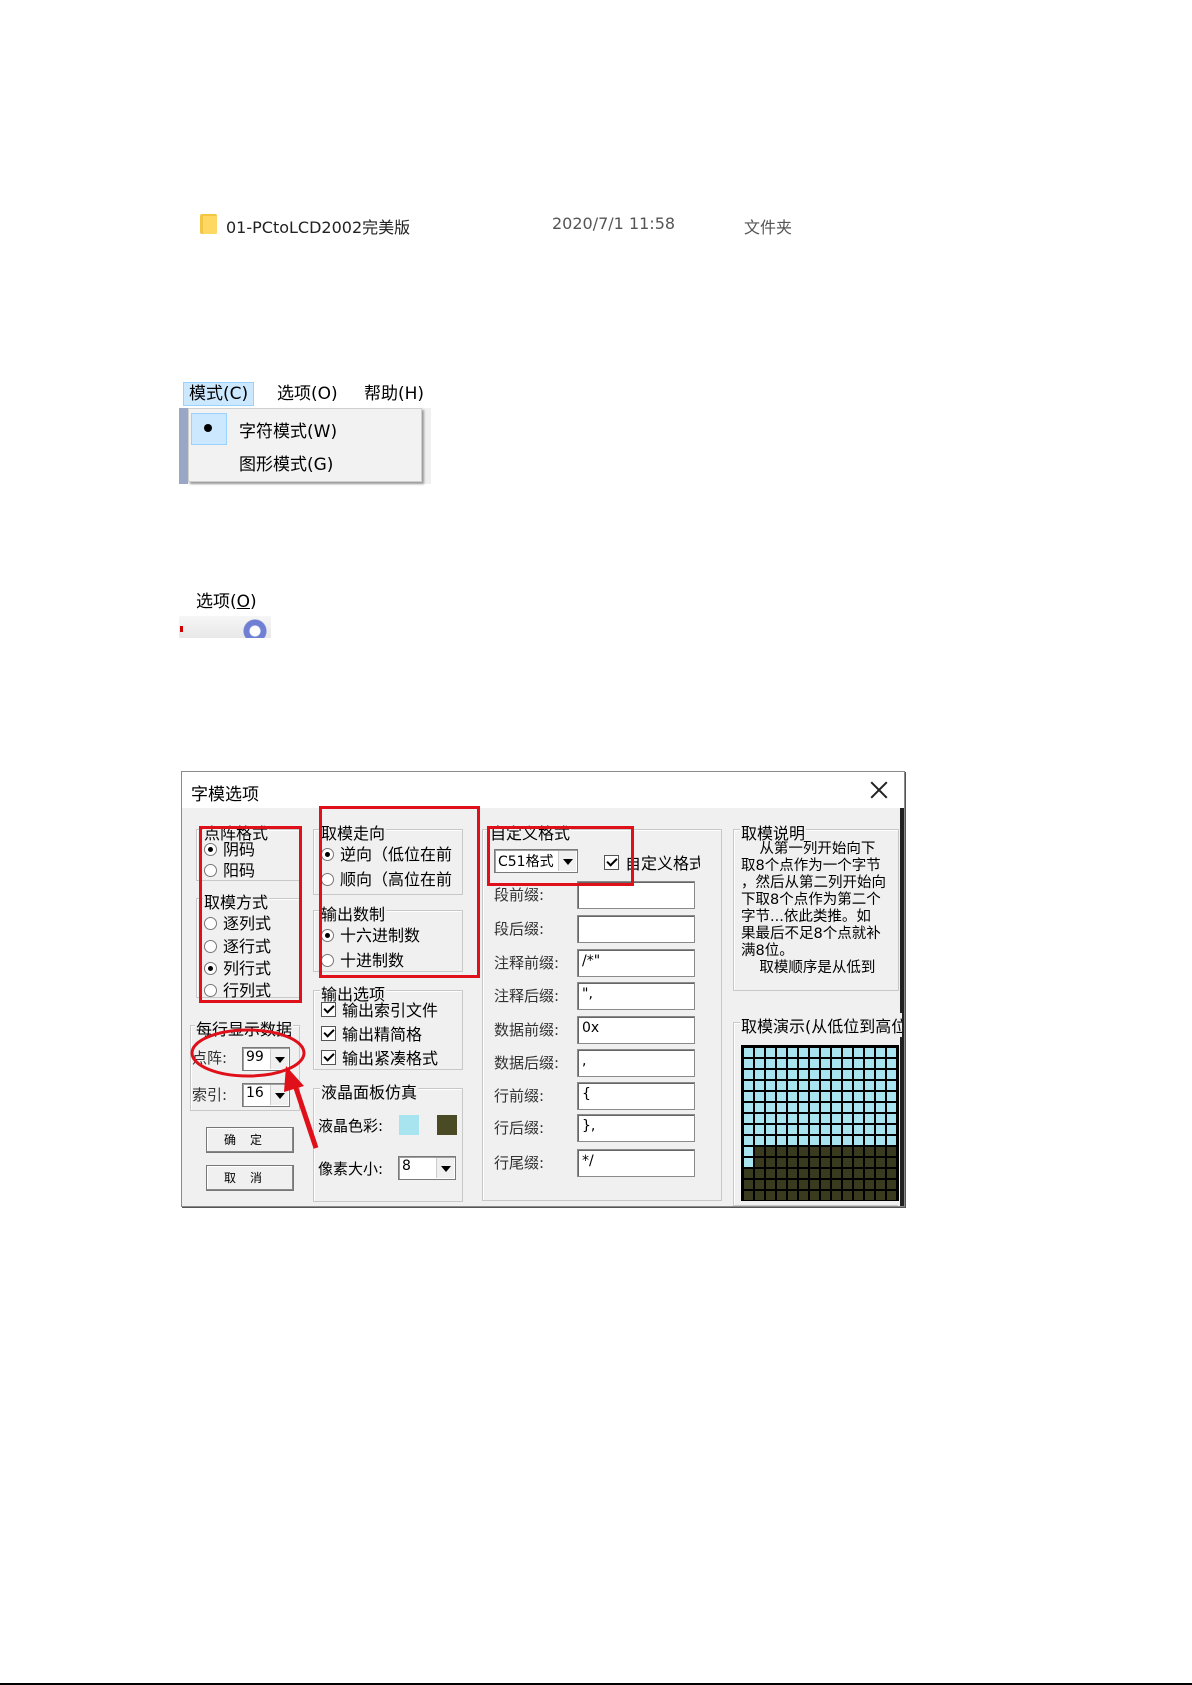 Image resolution: width=1192 pixels, height=1685 pixels. I want to click on field-comment-prefix: /*", so click(636, 963).